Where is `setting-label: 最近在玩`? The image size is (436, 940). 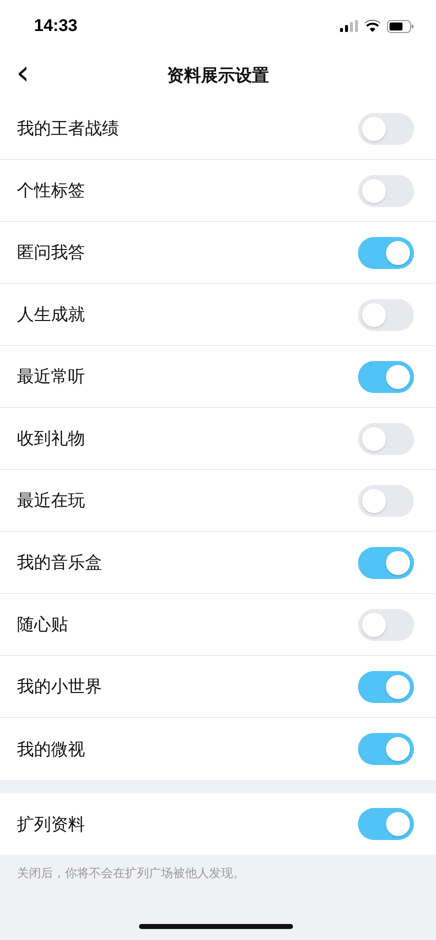
setting-label: 最近在玩 is located at coordinates (51, 501).